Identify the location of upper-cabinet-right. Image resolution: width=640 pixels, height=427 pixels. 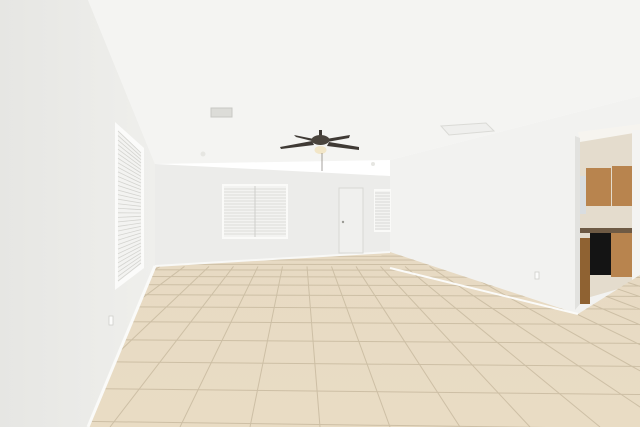
(622, 186).